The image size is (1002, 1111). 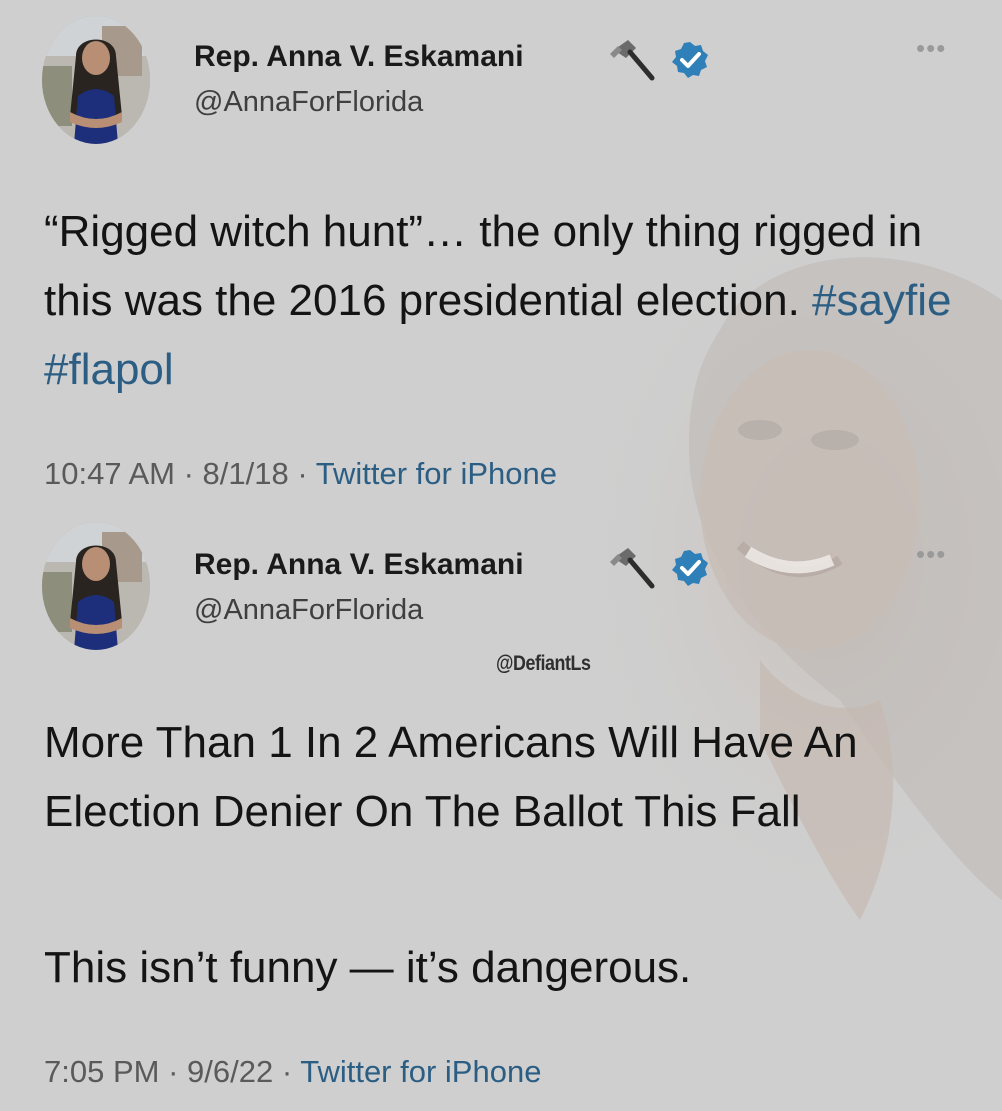 What do you see at coordinates (109, 473) in the screenshot?
I see `tweet-time: 10:47 AM` at bounding box center [109, 473].